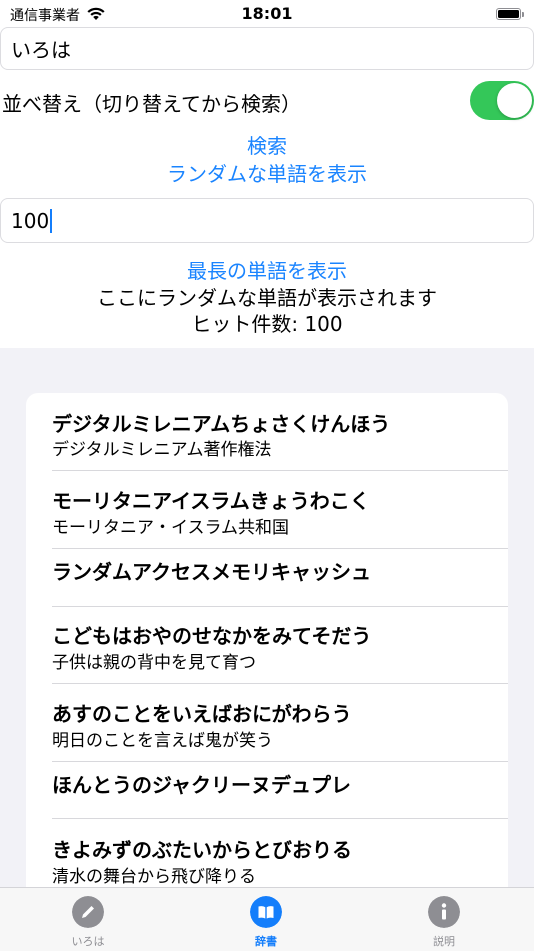  Describe the element at coordinates (267, 48) in the screenshot. I see `search-input: いろは` at that location.